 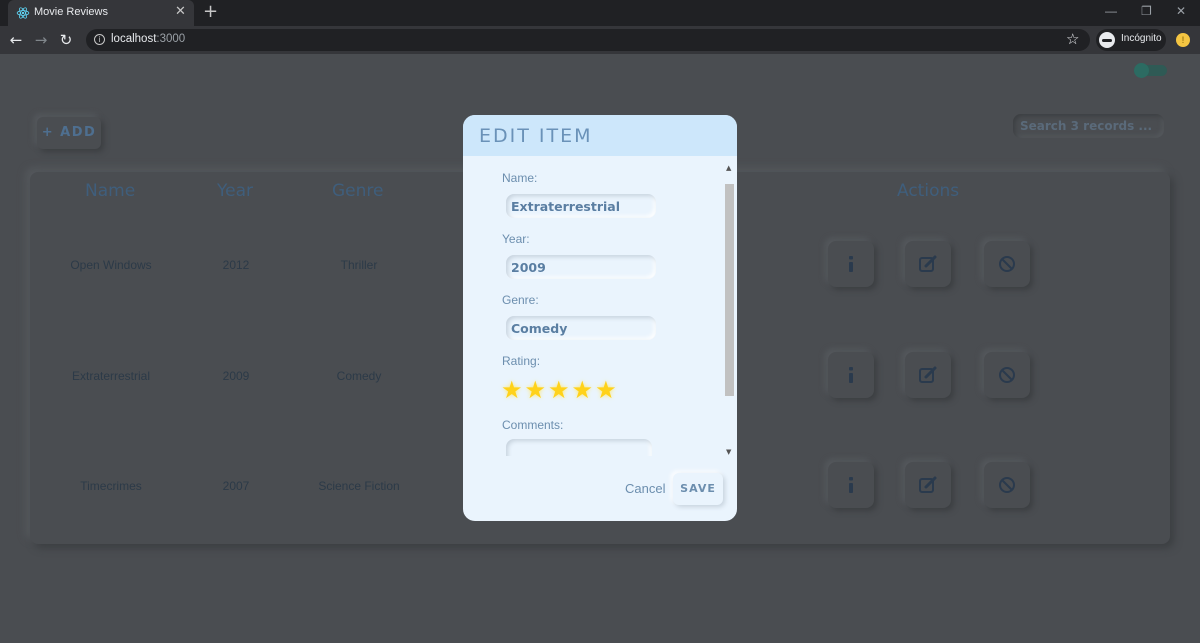 What do you see at coordinates (236, 265) in the screenshot?
I see `cell-year: 2012` at bounding box center [236, 265].